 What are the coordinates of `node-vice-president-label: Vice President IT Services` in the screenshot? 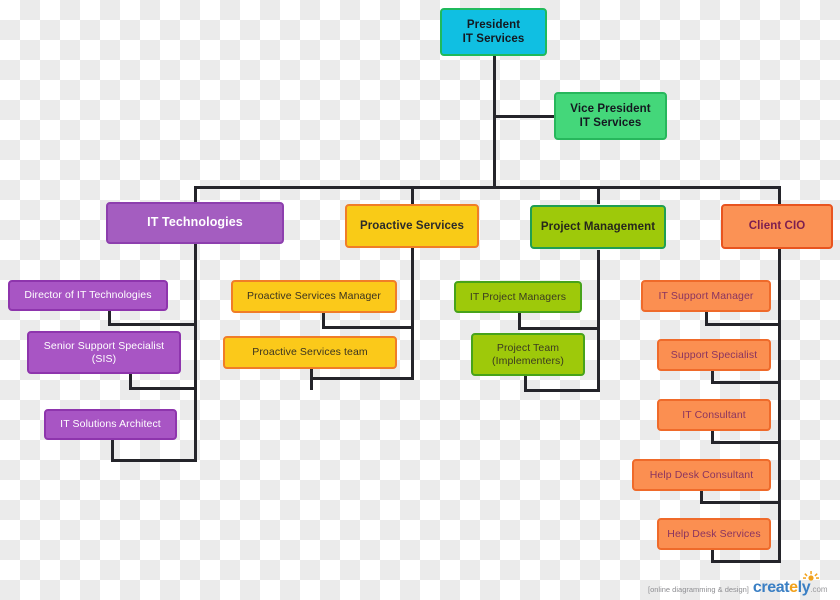 It's located at (610, 115).